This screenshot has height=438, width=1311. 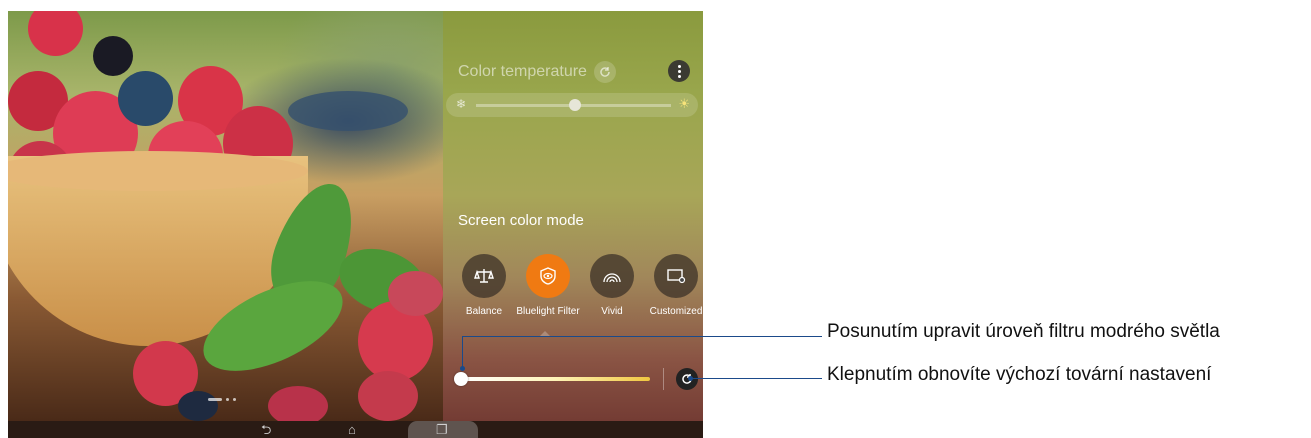 I want to click on recent-apps-icon: ❐, so click(x=442, y=429).